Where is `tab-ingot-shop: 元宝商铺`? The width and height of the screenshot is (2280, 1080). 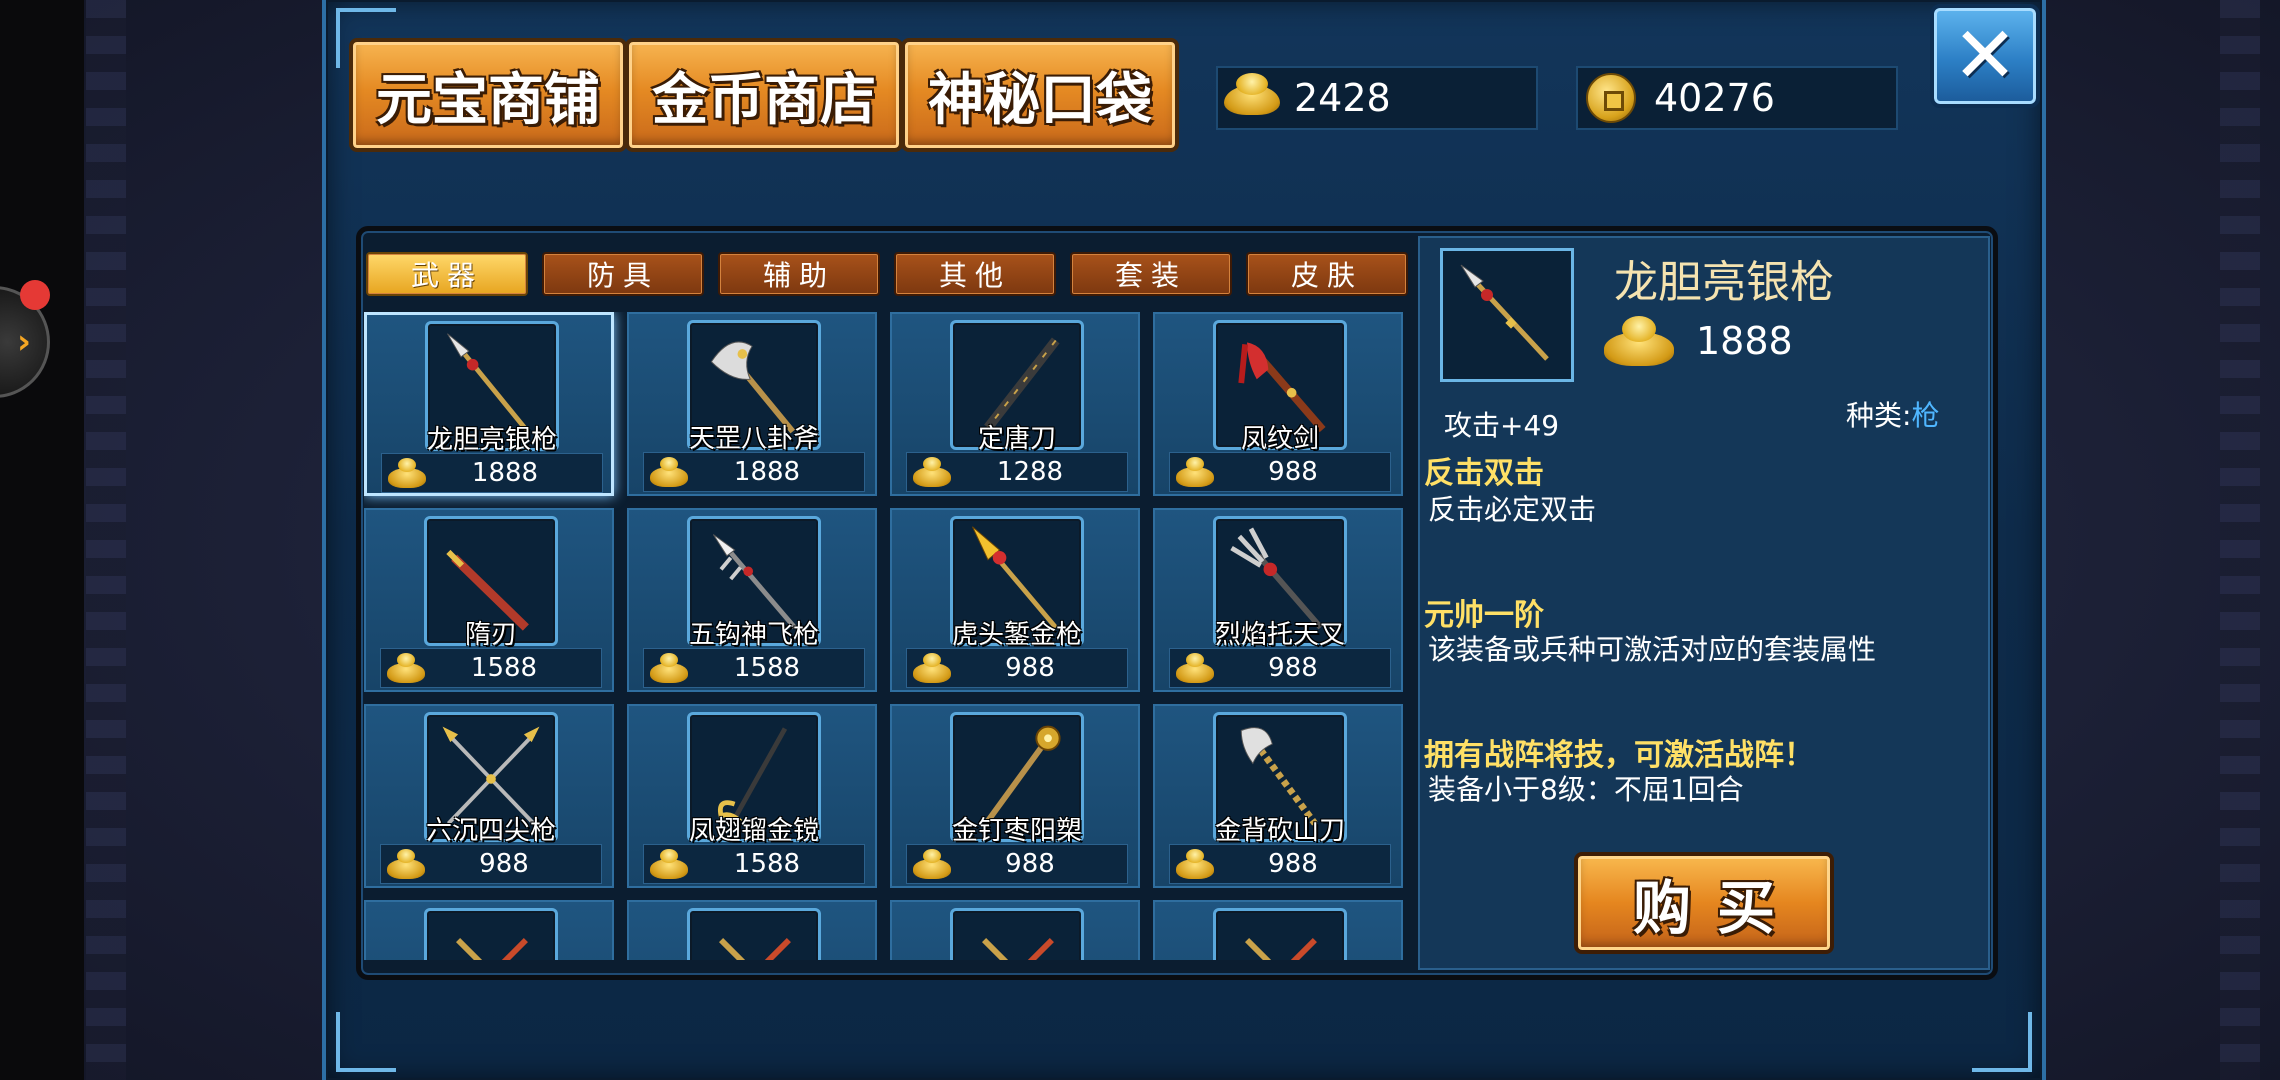
tab-ingot-shop: 元宝商铺 is located at coordinates (488, 95).